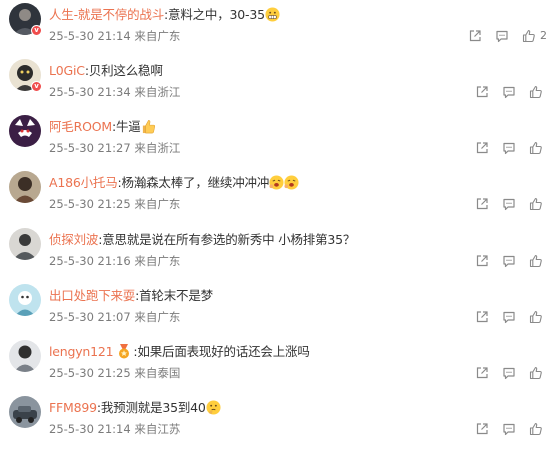 This screenshot has height=452, width=557. Describe the element at coordinates (153, 407) in the screenshot. I see `comment-text: 我预测就是35到40` at that location.